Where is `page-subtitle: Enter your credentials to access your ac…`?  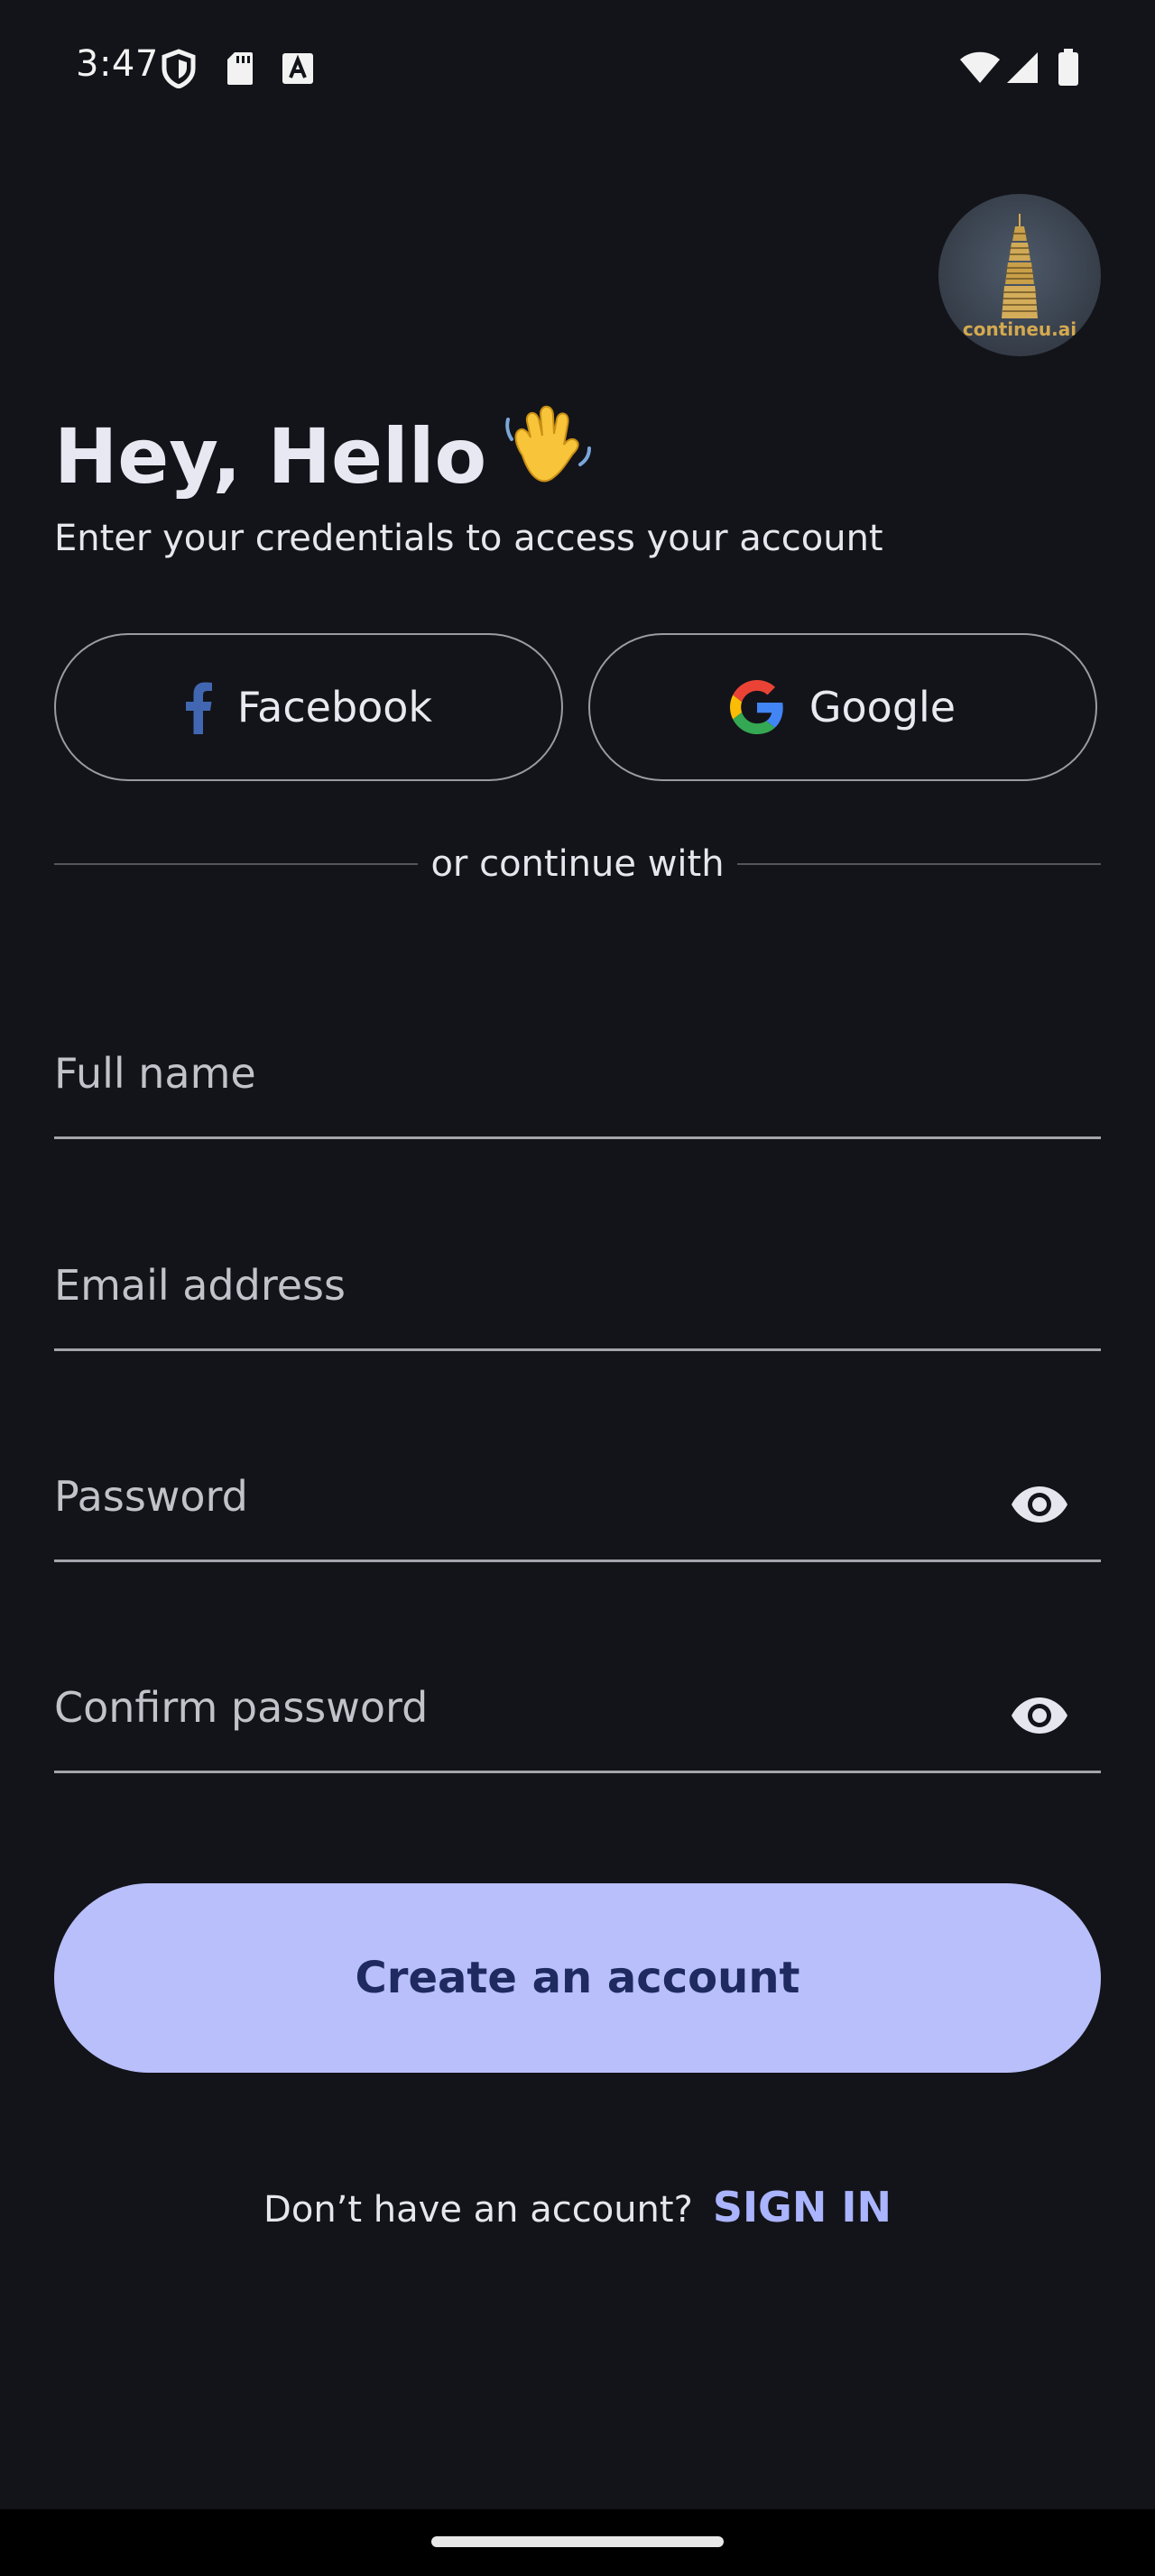 page-subtitle: Enter your credentials to access your ac… is located at coordinates (468, 539).